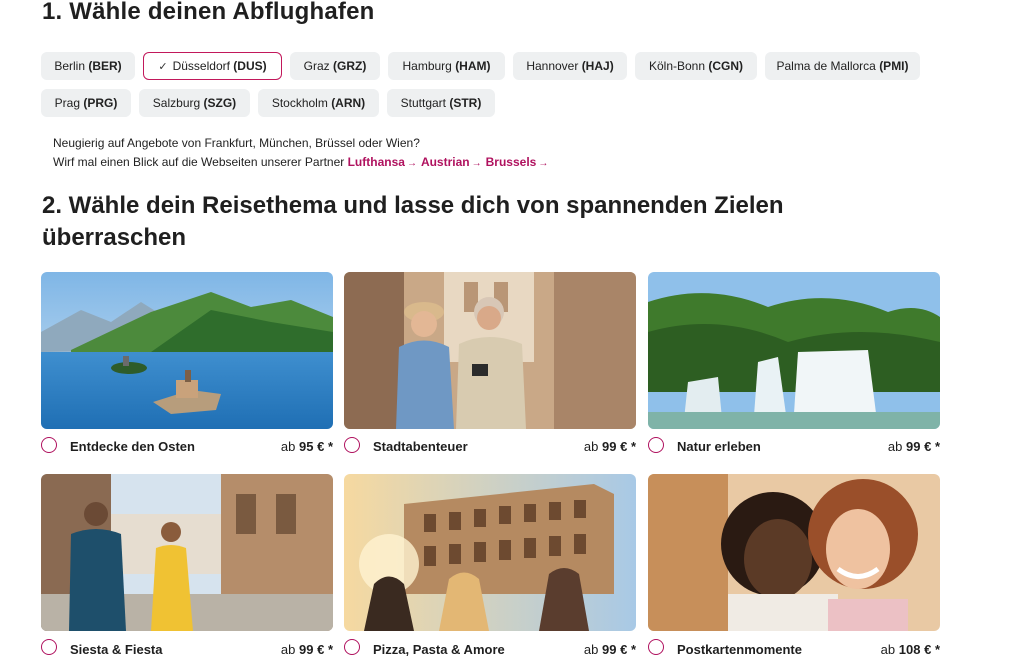 This screenshot has height=668, width=1024. Describe the element at coordinates (100, 103) in the screenshot. I see `airport-code: (PRG)` at that location.